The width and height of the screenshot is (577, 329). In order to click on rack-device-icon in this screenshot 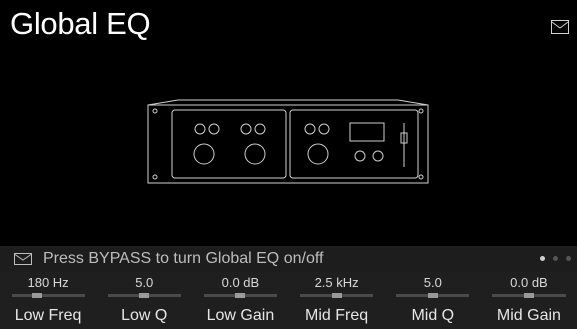, I will do `click(288, 141)`.